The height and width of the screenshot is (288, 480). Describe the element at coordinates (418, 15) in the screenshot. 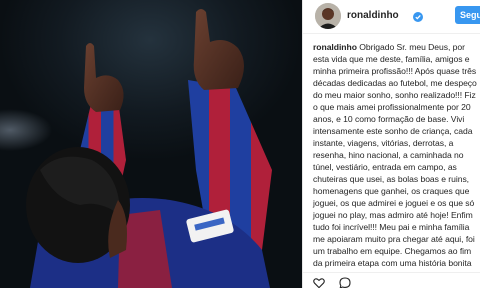

I see `verified-badge-icon` at that location.